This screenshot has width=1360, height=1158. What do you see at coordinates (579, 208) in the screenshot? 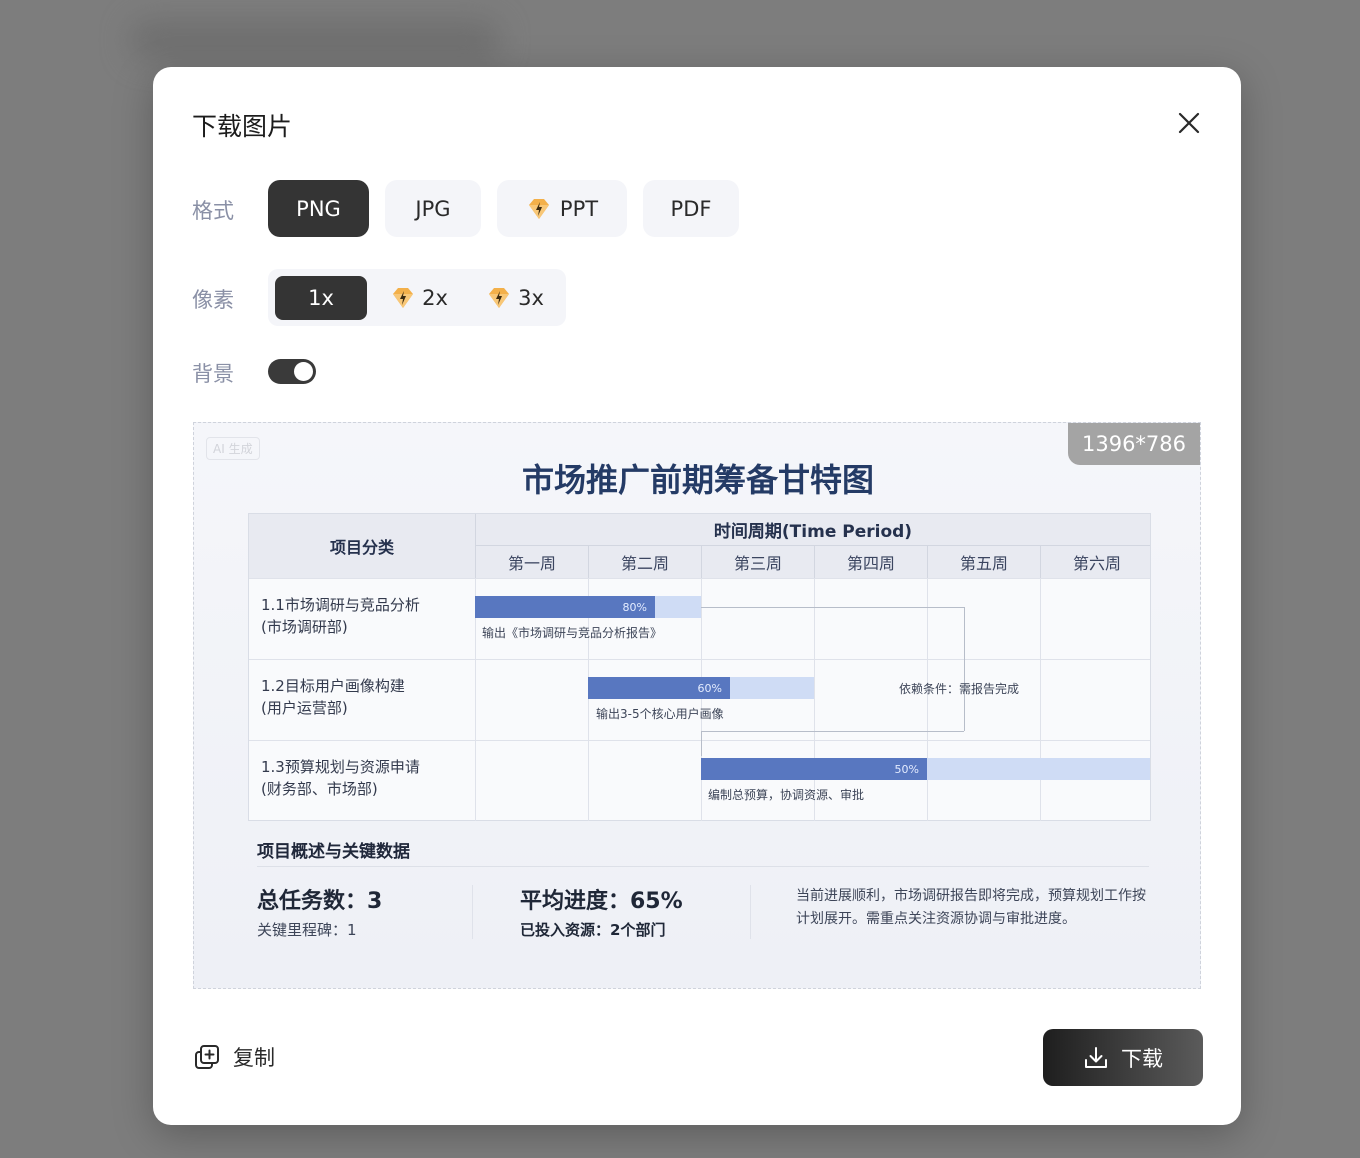
I see `format-ppt-label: PPT` at bounding box center [579, 208].